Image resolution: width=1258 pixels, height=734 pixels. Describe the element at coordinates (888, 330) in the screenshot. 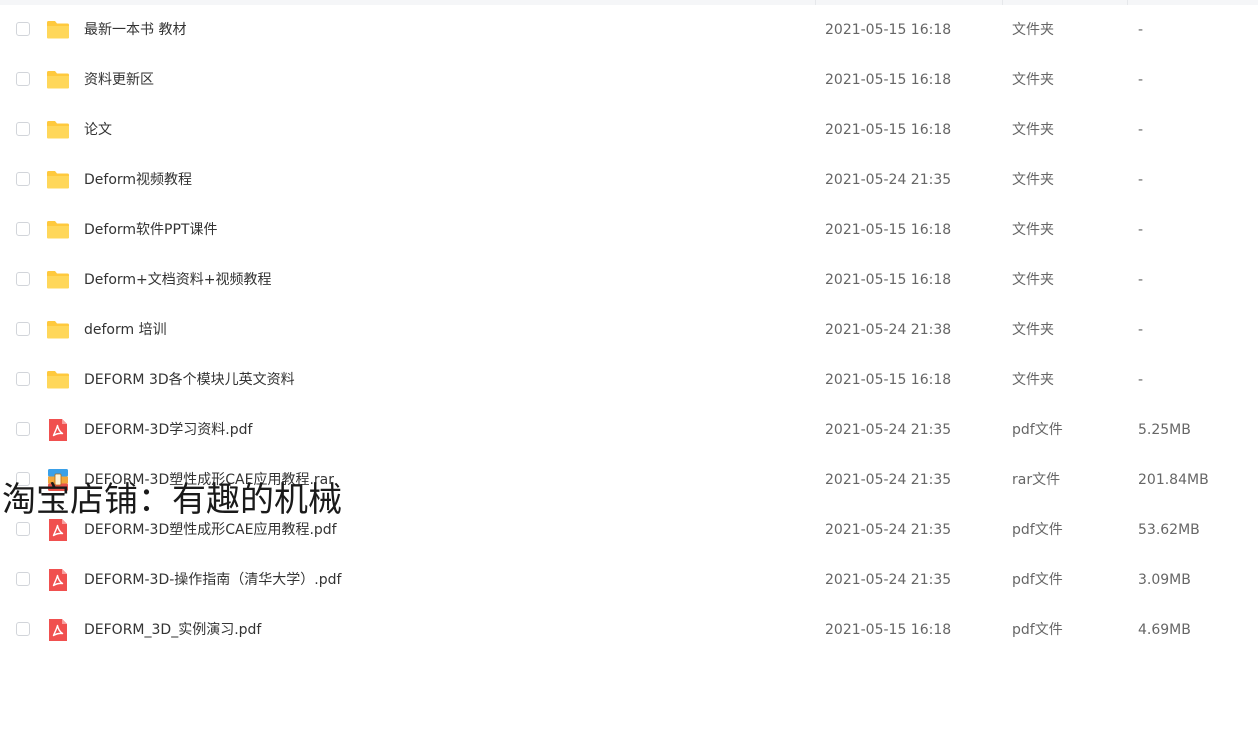

I see `file-date: 2021-05-24 21:38` at that location.